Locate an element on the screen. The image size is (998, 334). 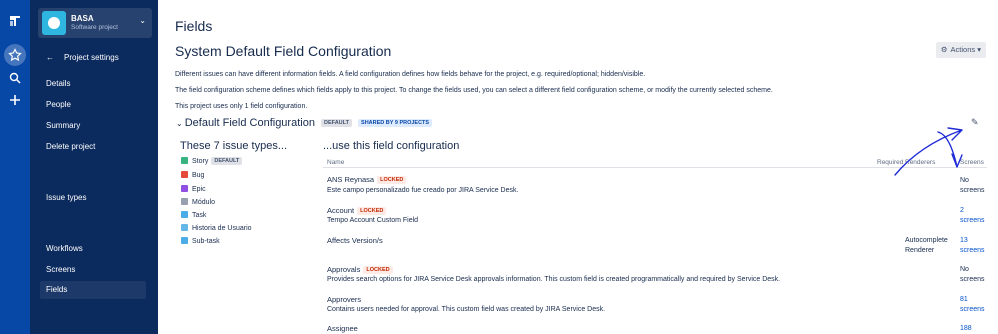
column-header-name: Name is located at coordinates (336, 162).